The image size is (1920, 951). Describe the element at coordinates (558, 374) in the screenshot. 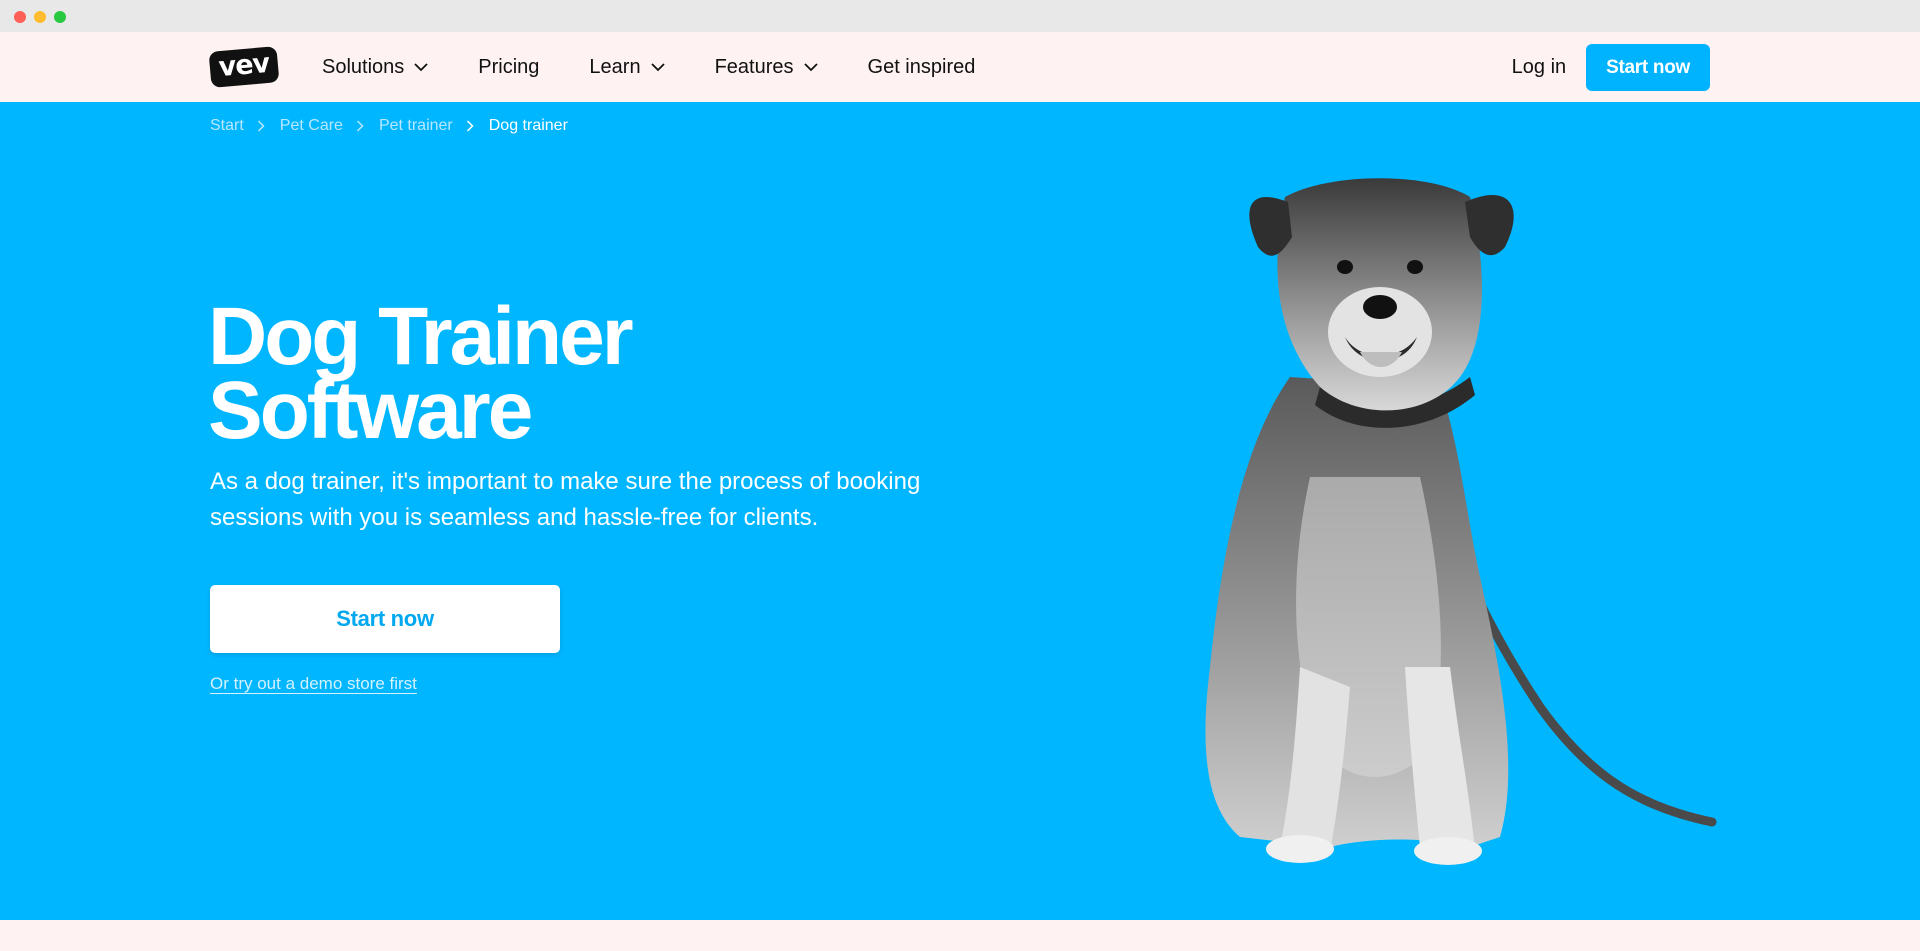

I see `page-title: Dog Trainer Software` at that location.